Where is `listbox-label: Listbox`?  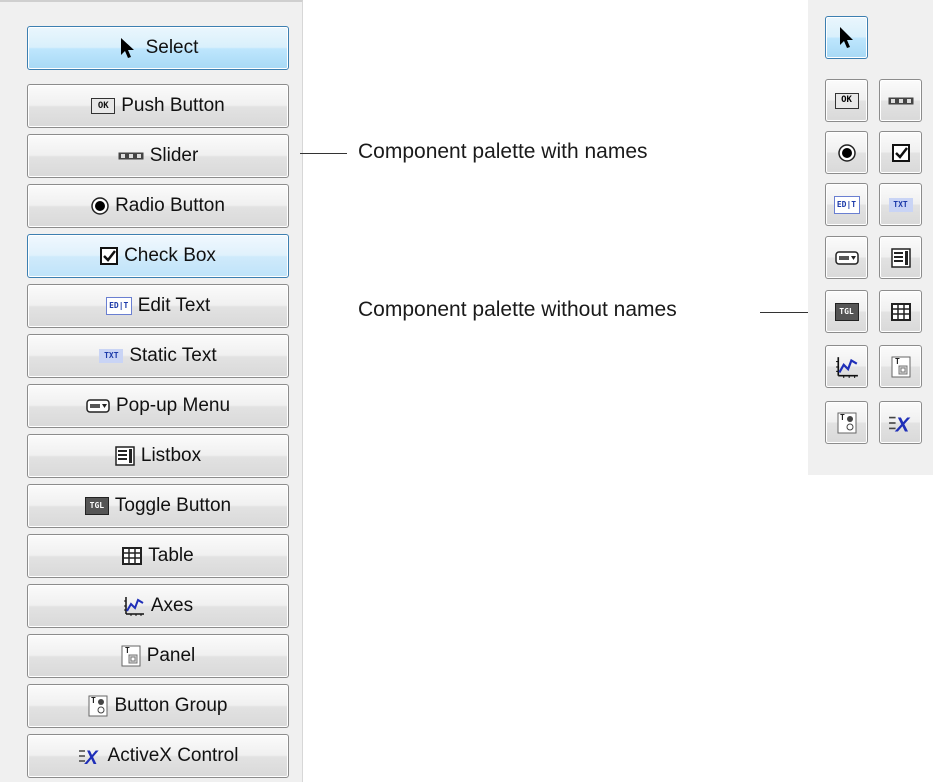 listbox-label: Listbox is located at coordinates (171, 455).